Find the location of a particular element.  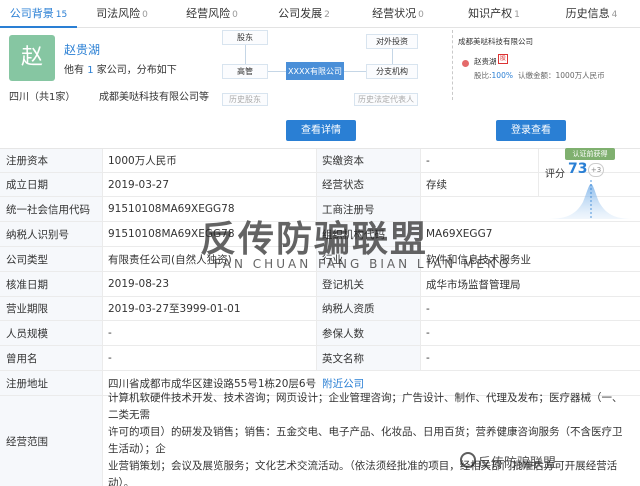

field-label: 注册资本 is located at coordinates (51, 160).